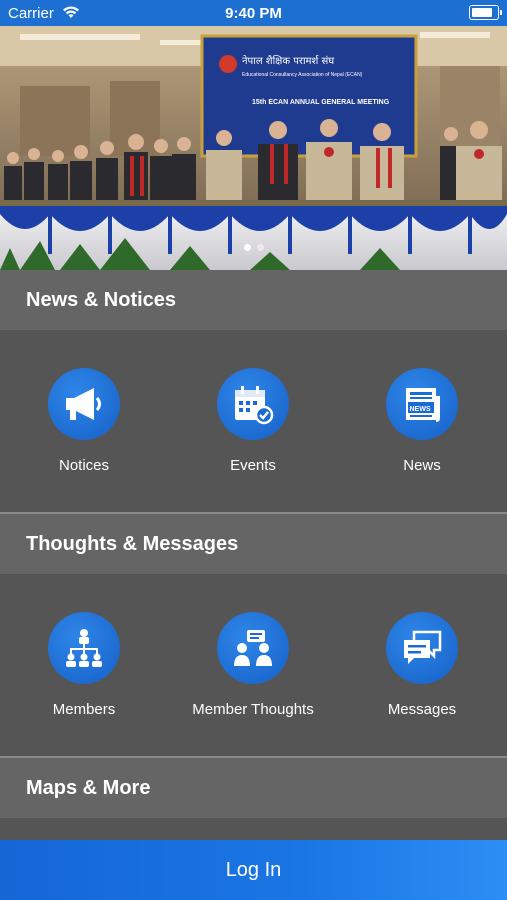 The image size is (507, 900). What do you see at coordinates (321, 102) in the screenshot?
I see `banner-meeting: 15th ECAN ANNUAL GENERAL MEETING` at bounding box center [321, 102].